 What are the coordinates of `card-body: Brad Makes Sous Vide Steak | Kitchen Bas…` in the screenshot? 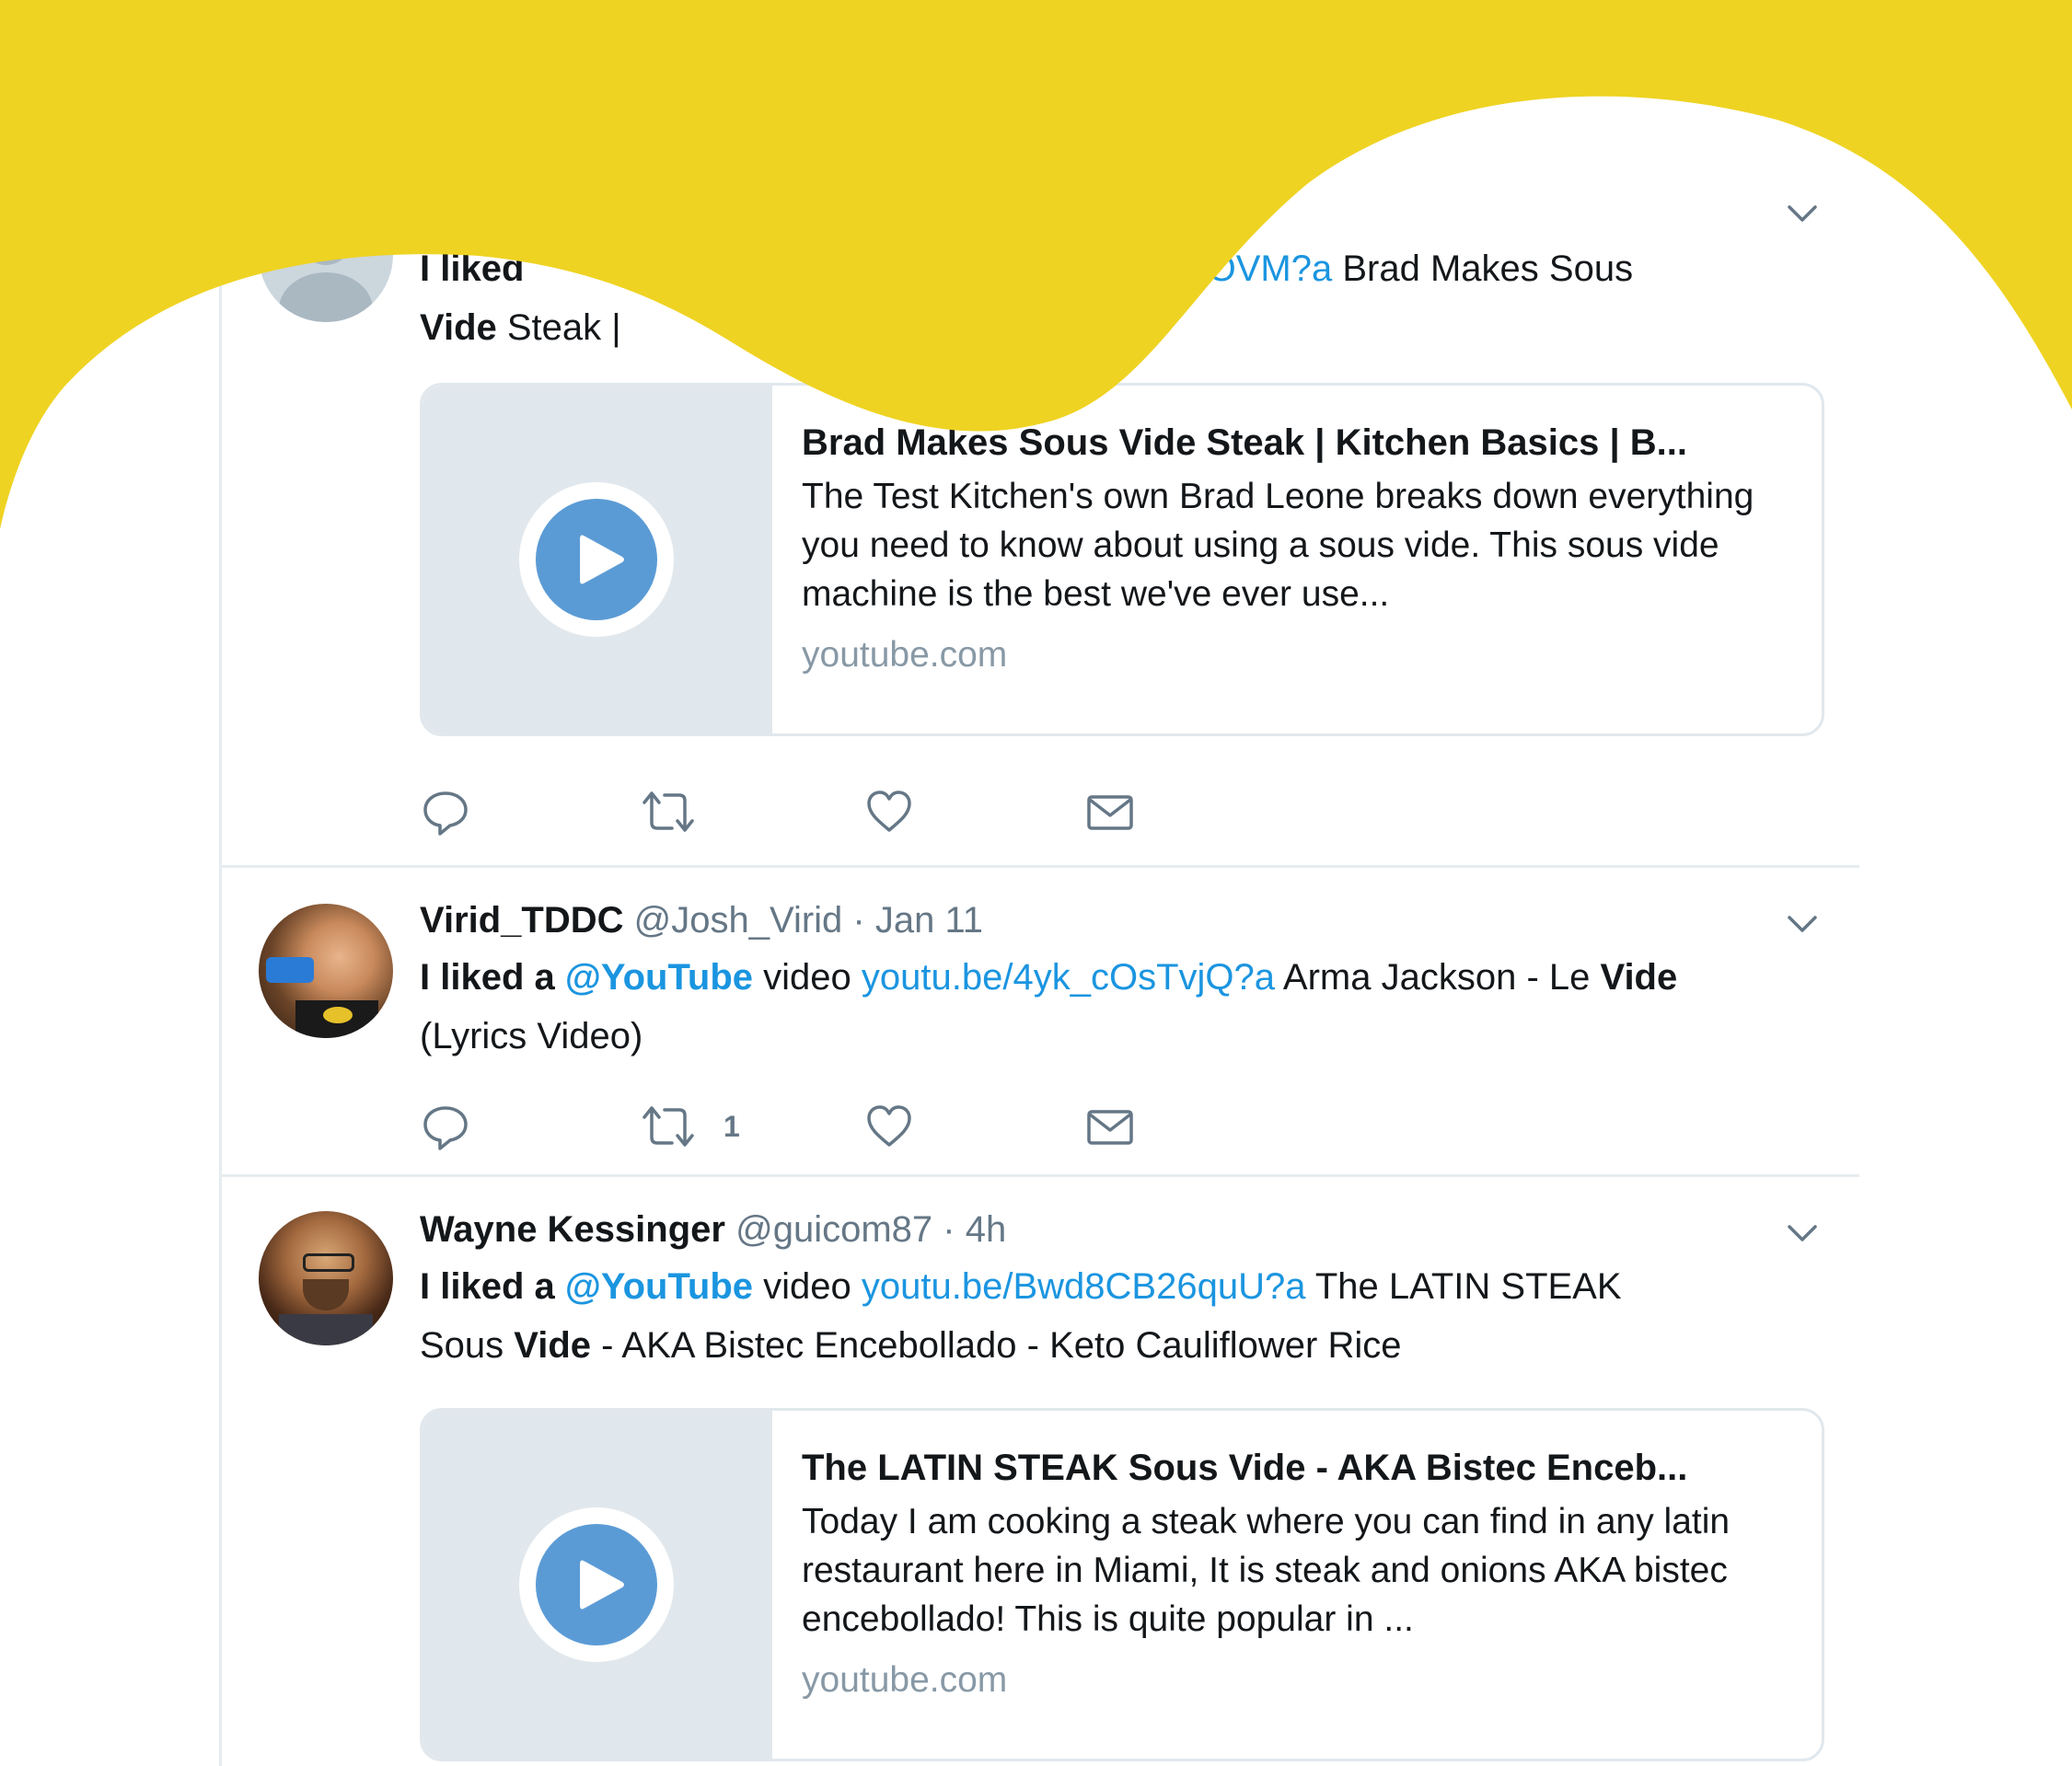 It's located at (1299, 549).